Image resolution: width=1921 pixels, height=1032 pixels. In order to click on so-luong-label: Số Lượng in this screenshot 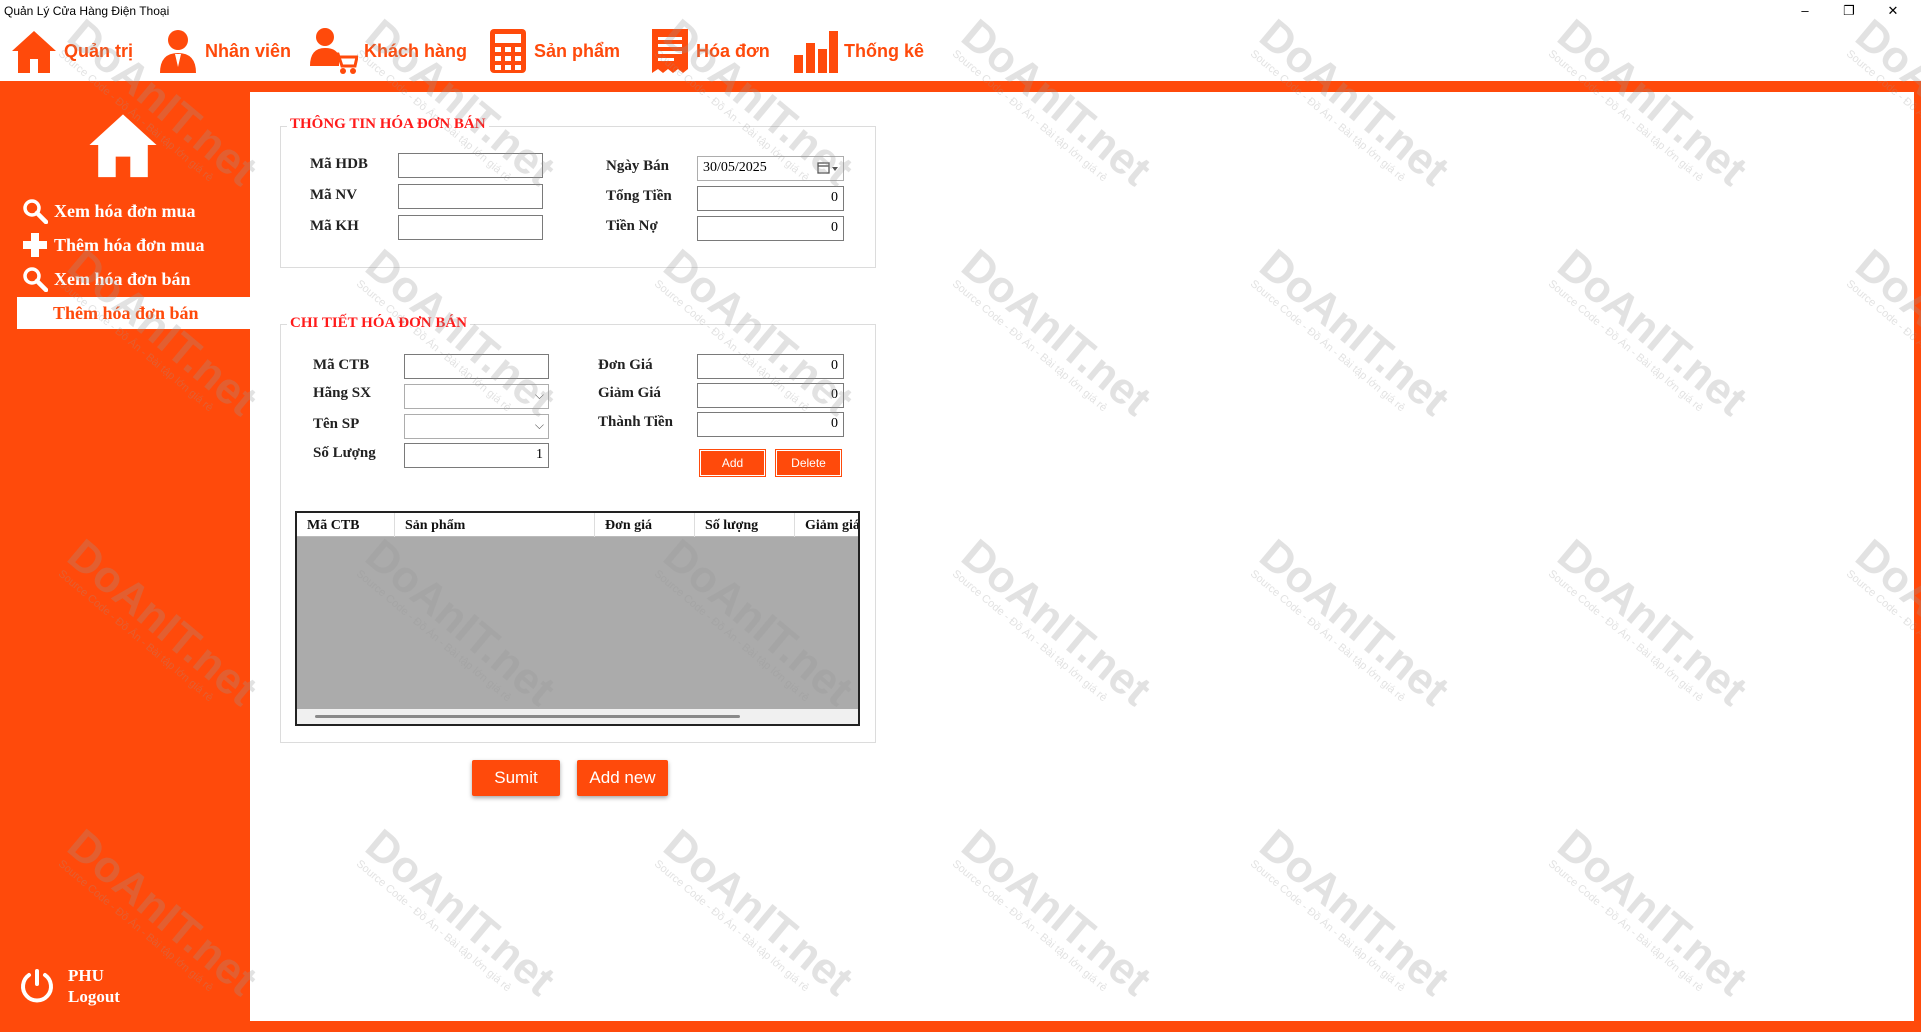, I will do `click(344, 453)`.